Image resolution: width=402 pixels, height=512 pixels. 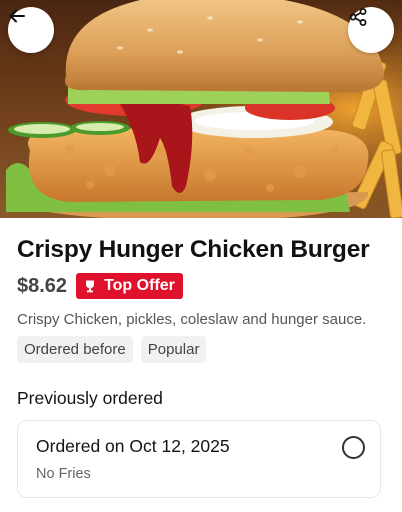 What do you see at coordinates (358, 17) in the screenshot?
I see `share-icon` at bounding box center [358, 17].